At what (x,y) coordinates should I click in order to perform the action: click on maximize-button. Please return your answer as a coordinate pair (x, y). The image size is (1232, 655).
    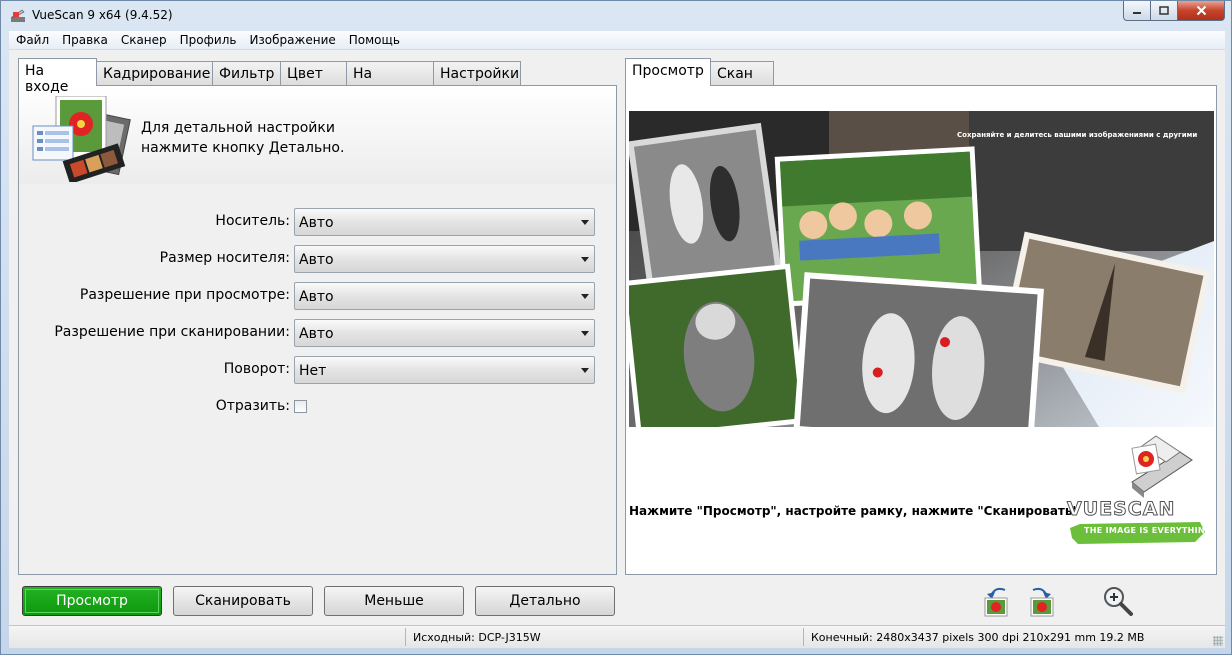
    Looking at the image, I should click on (1164, 11).